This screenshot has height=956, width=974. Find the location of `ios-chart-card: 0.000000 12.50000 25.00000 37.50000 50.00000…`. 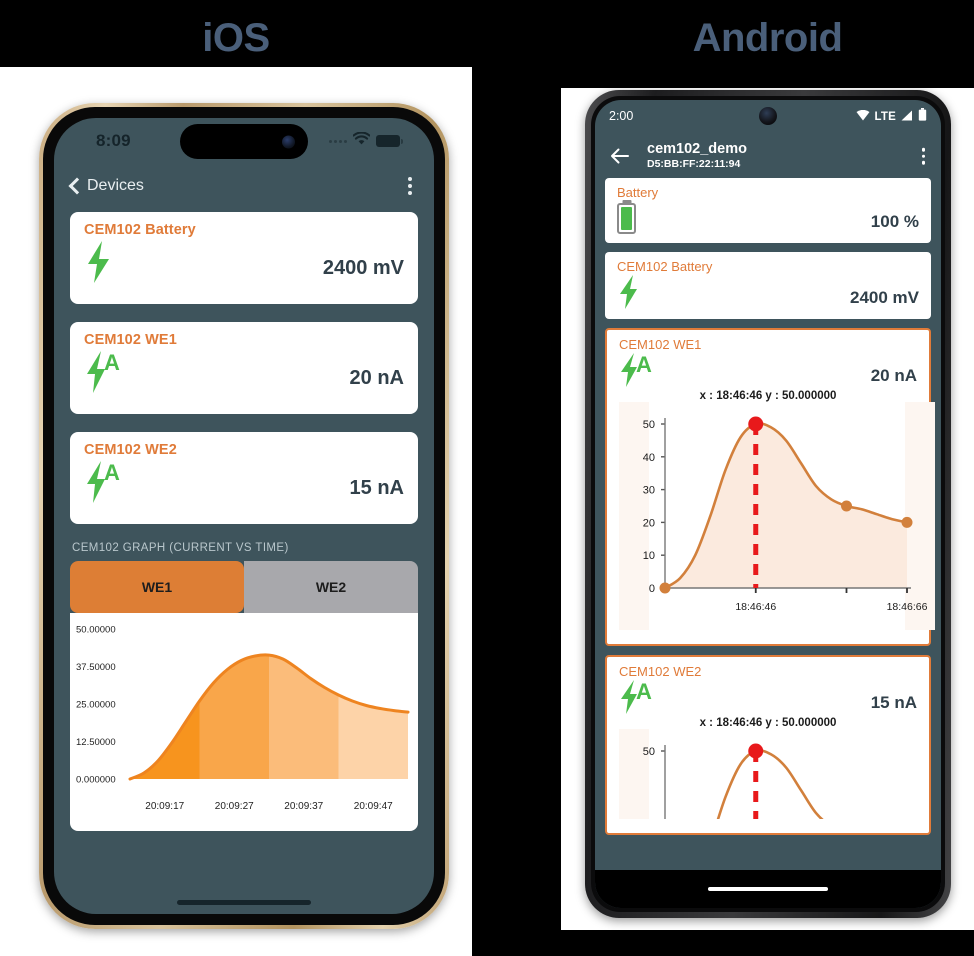

ios-chart-card: 0.000000 12.50000 25.00000 37.50000 50.00000… is located at coordinates (244, 722).